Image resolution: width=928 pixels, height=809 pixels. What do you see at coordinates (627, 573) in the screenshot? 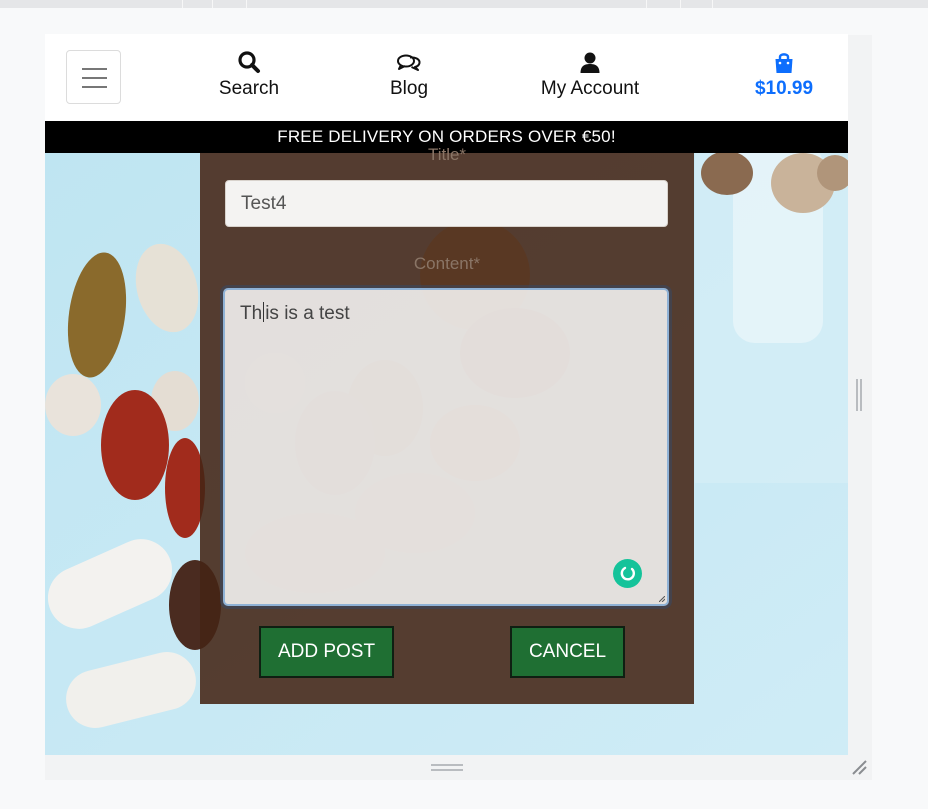
I see `grammarly-icon` at bounding box center [627, 573].